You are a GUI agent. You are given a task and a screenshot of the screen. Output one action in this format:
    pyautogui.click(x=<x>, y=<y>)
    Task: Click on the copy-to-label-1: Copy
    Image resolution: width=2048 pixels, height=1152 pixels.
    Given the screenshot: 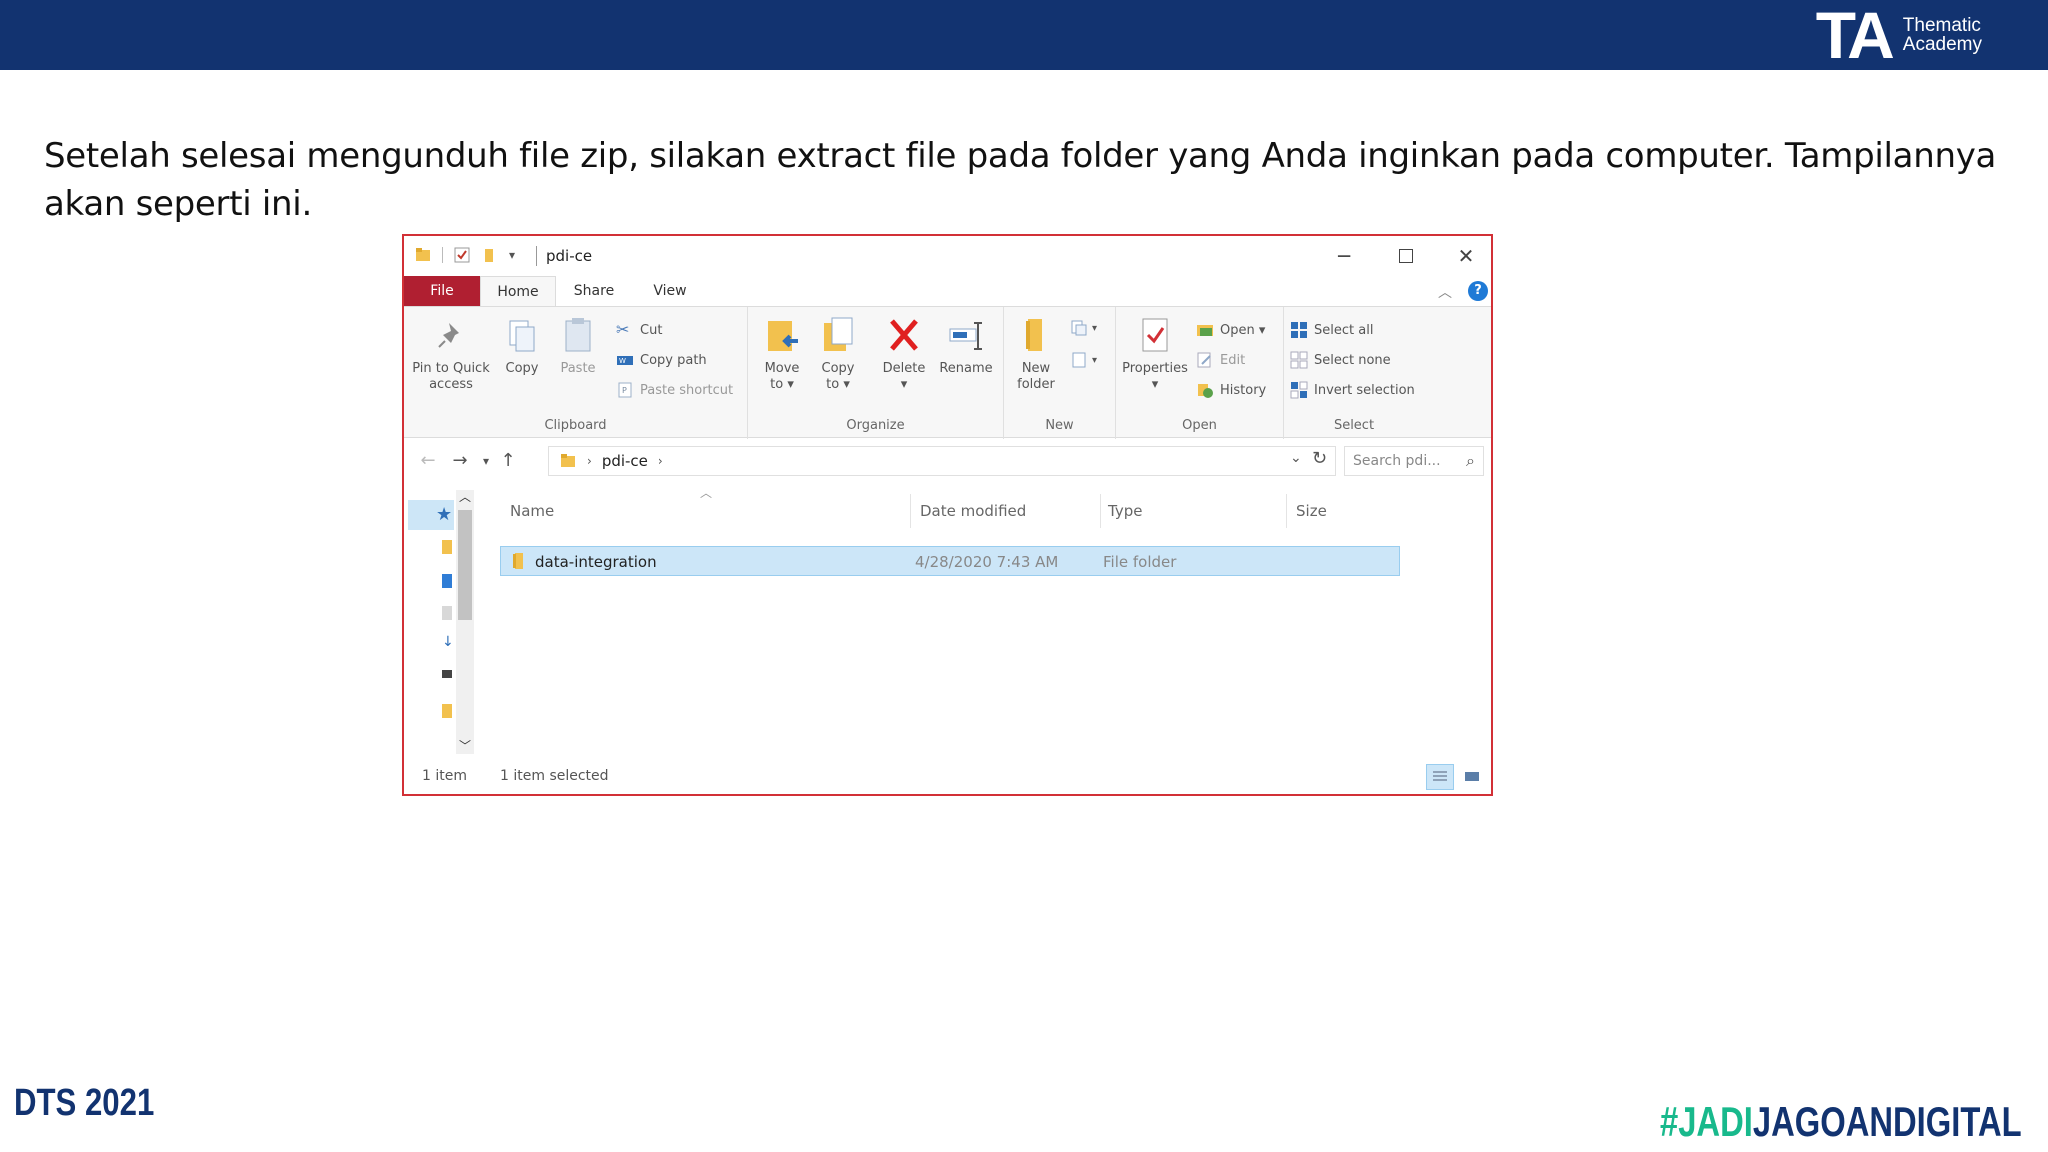 What is the action you would take?
    pyautogui.click(x=838, y=368)
    